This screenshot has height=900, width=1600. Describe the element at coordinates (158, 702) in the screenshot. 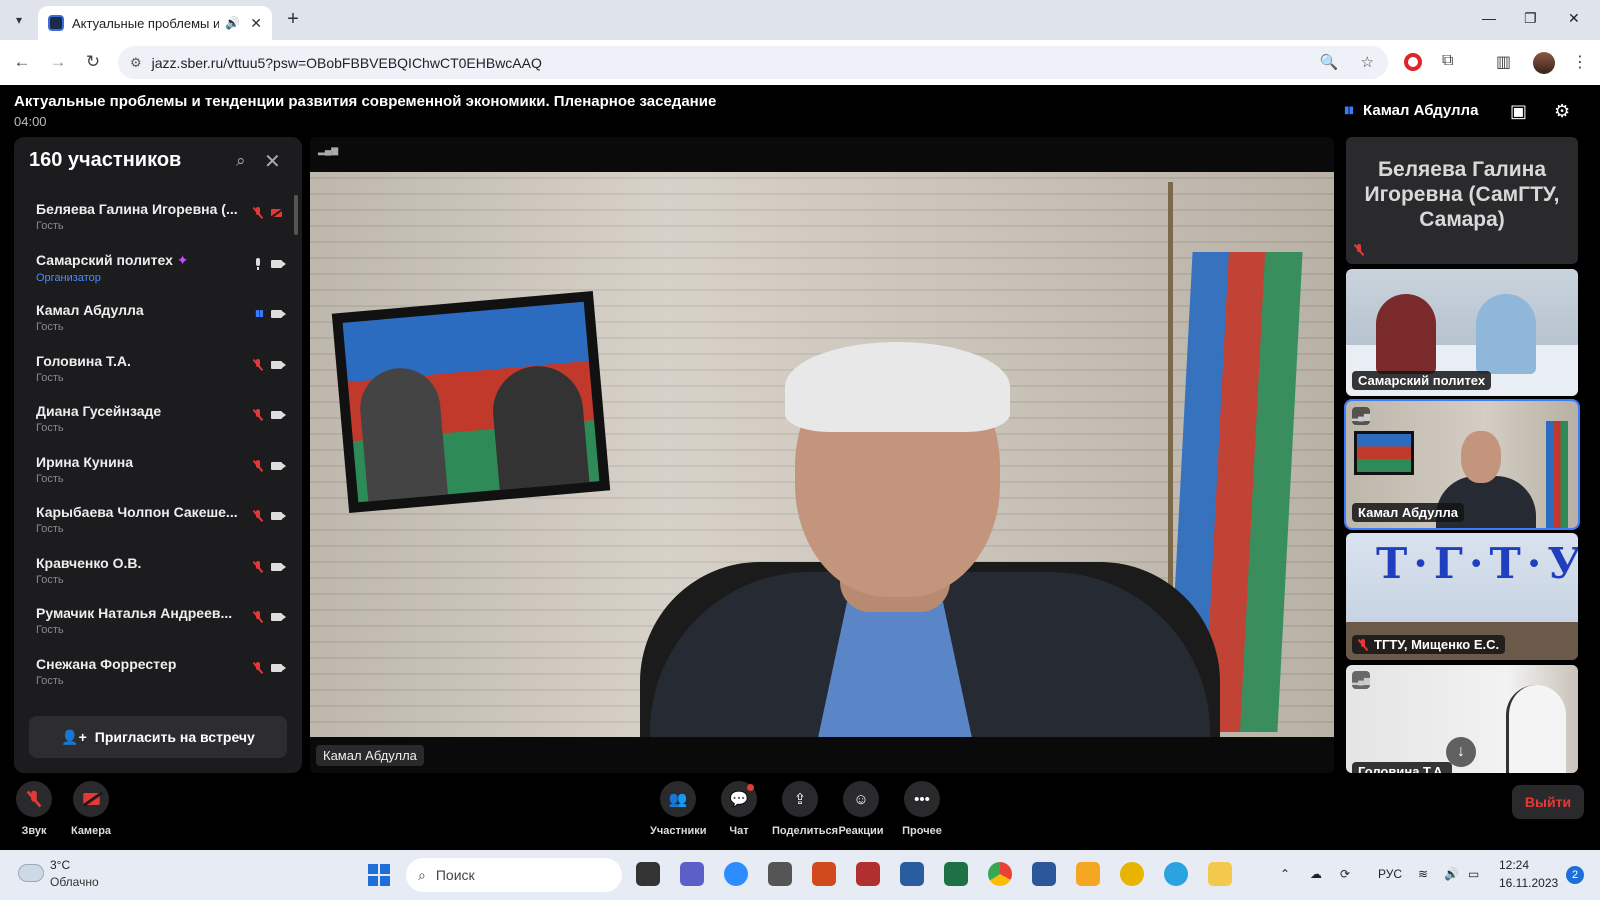

I see `participant-row: ТГТУ, Мищенко Е.С.Гость` at that location.